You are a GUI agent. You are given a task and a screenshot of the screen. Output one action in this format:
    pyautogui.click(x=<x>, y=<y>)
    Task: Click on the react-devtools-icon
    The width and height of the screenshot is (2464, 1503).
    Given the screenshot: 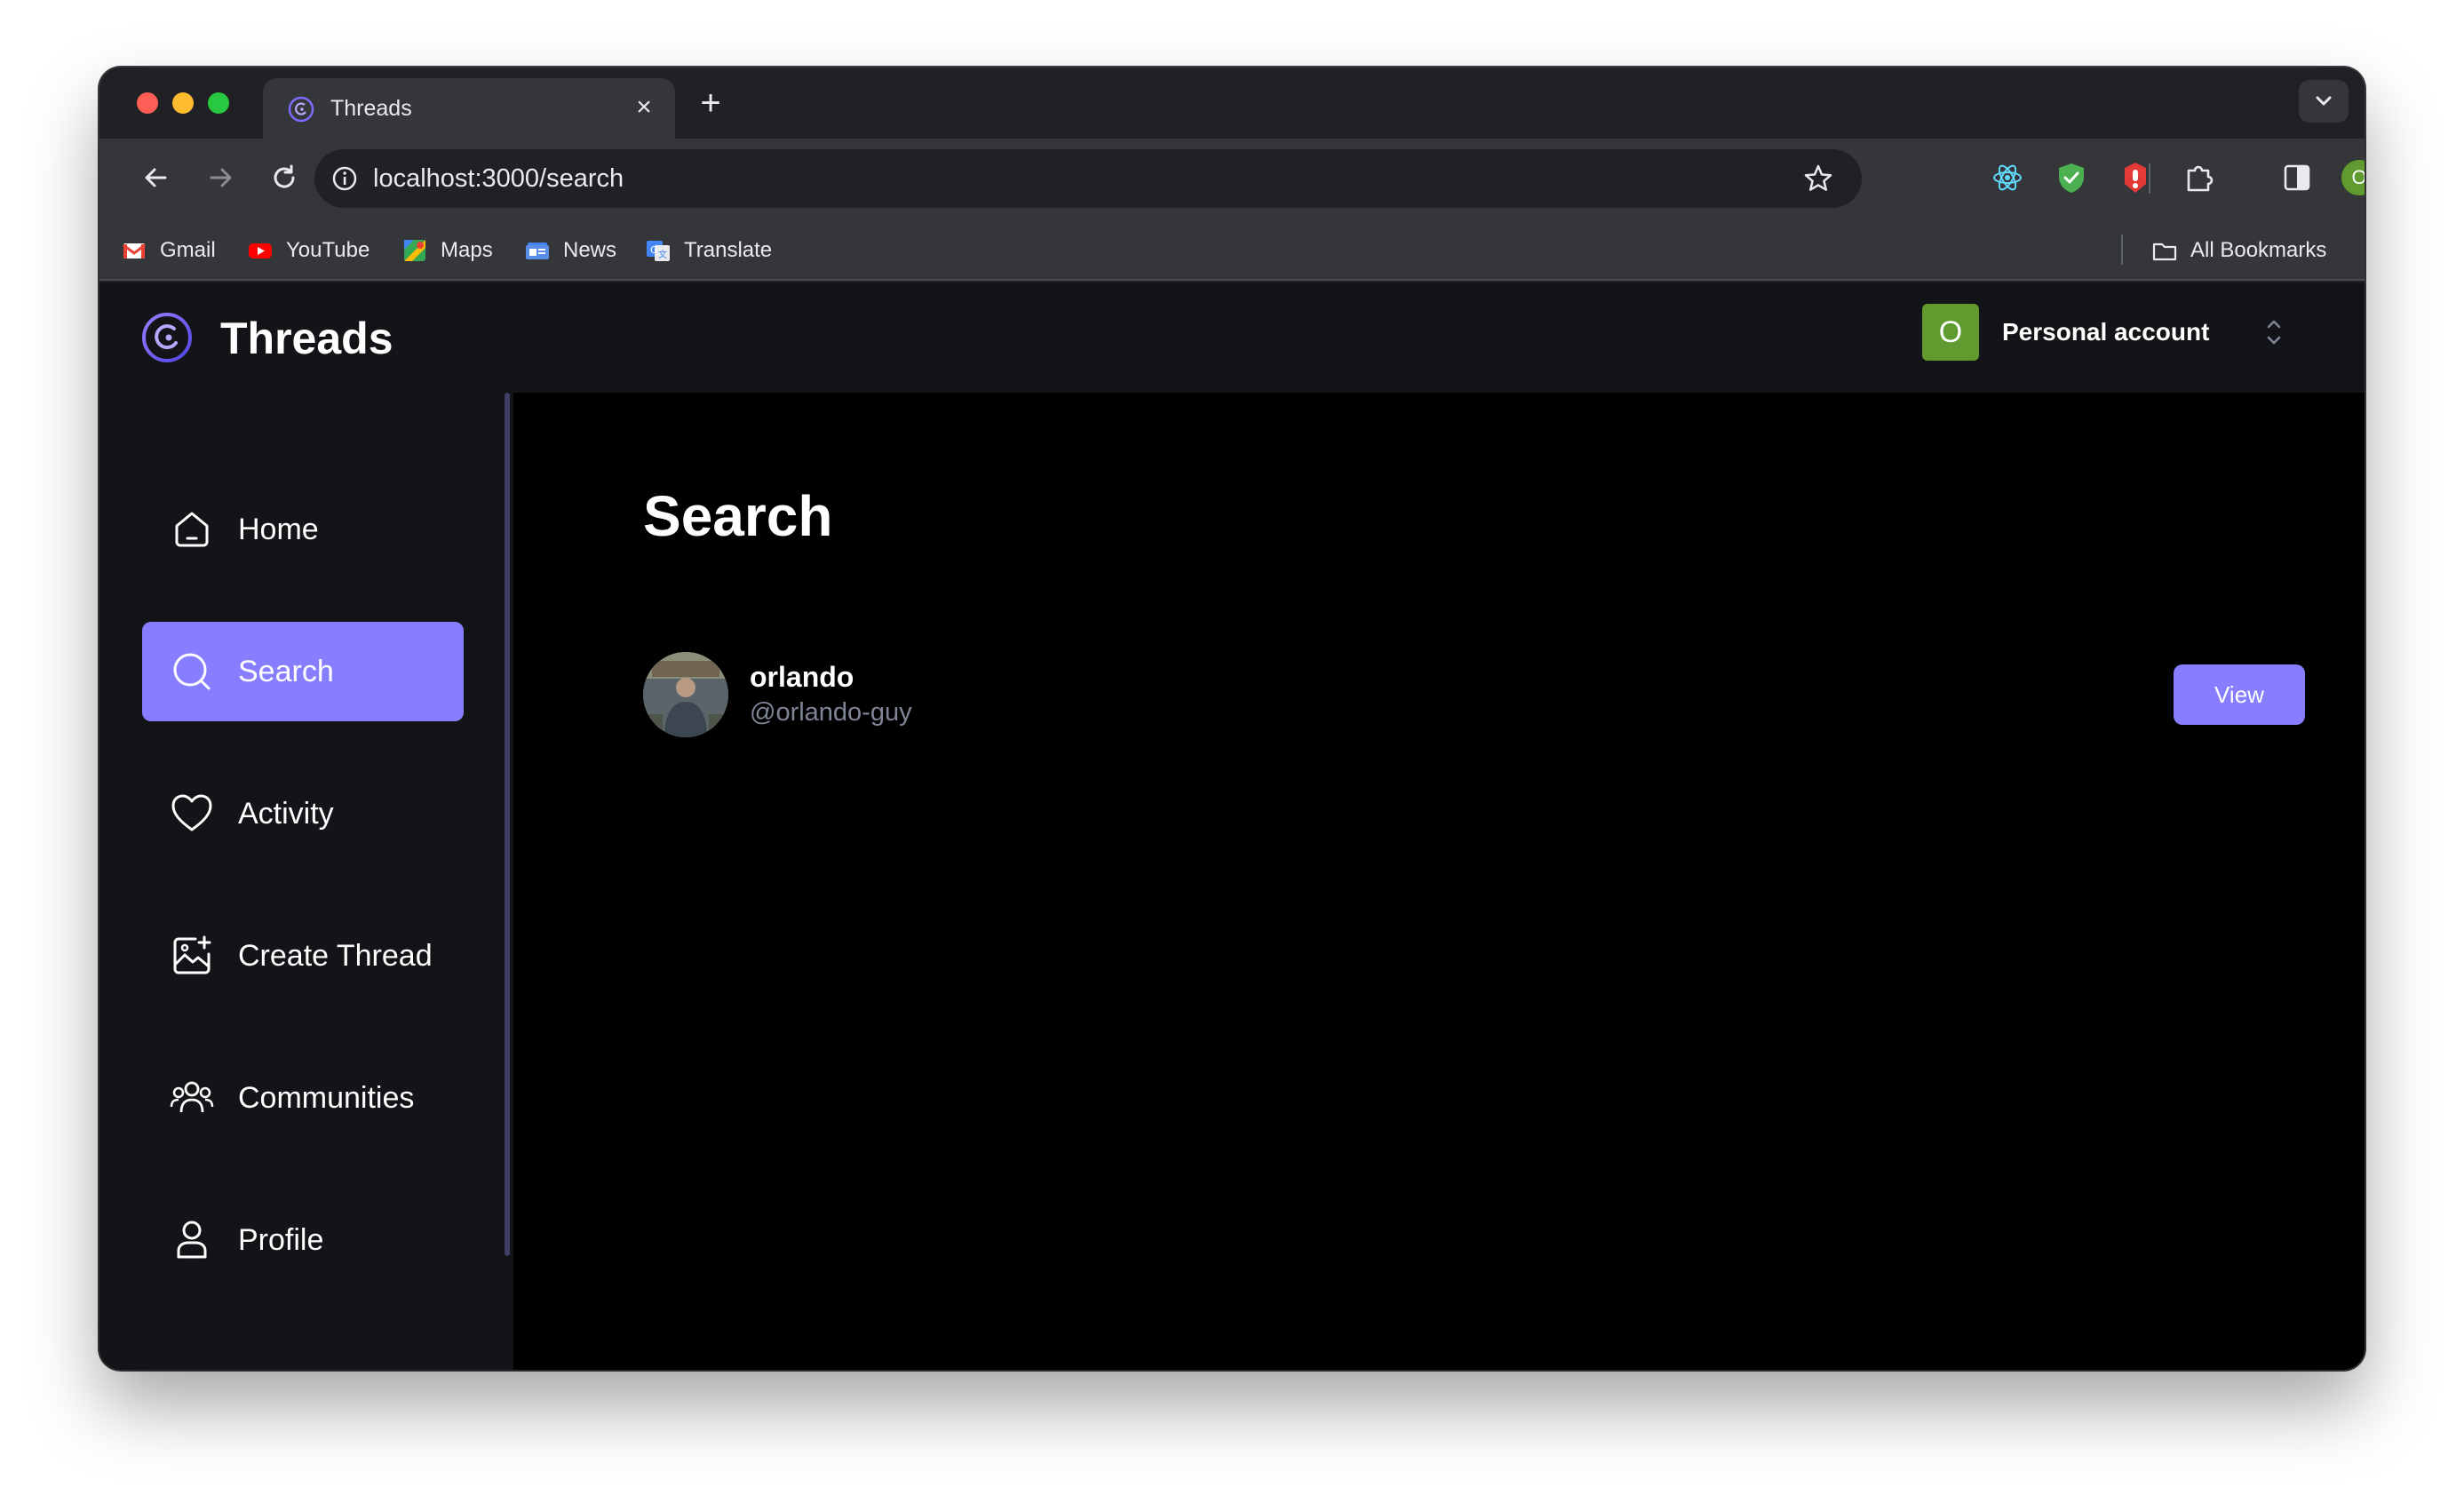 What is the action you would take?
    pyautogui.click(x=2007, y=178)
    